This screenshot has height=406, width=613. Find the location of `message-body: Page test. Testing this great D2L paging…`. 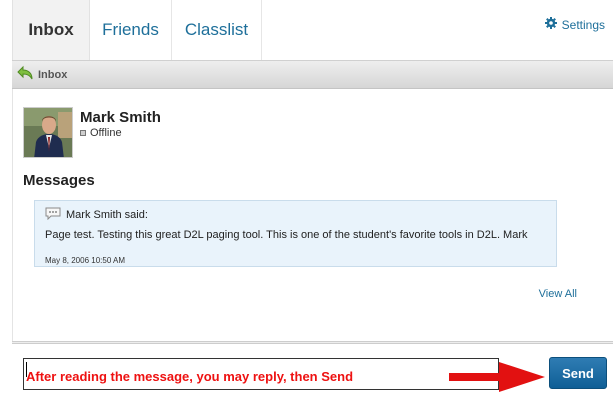

message-body: Page test. Testing this great D2L paging… is located at coordinates (286, 235).